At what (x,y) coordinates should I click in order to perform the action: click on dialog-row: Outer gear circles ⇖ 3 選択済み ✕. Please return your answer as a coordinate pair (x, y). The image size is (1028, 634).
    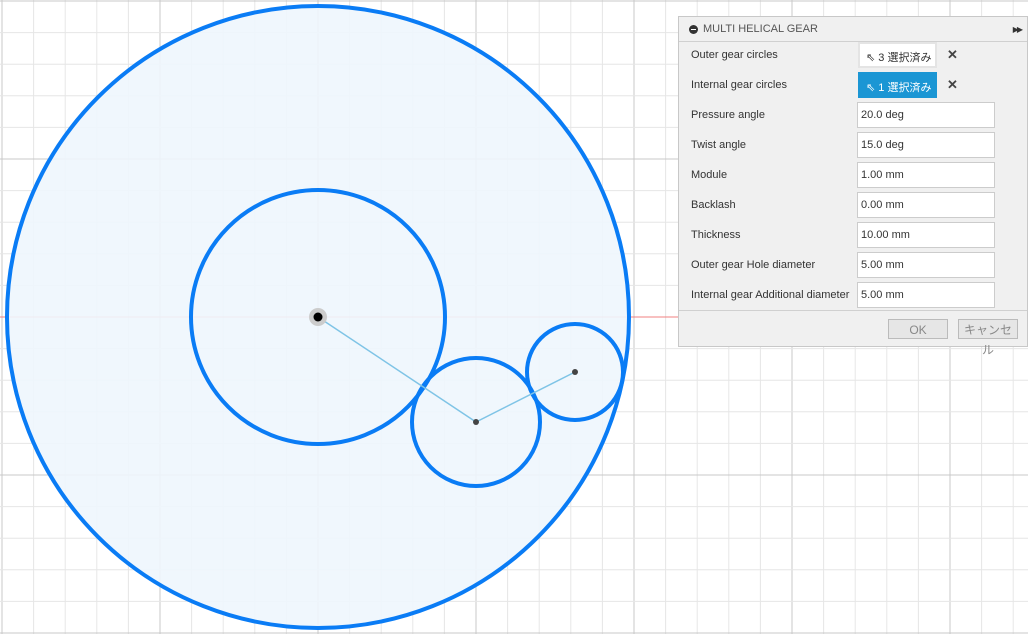
    Looking at the image, I should click on (853, 55).